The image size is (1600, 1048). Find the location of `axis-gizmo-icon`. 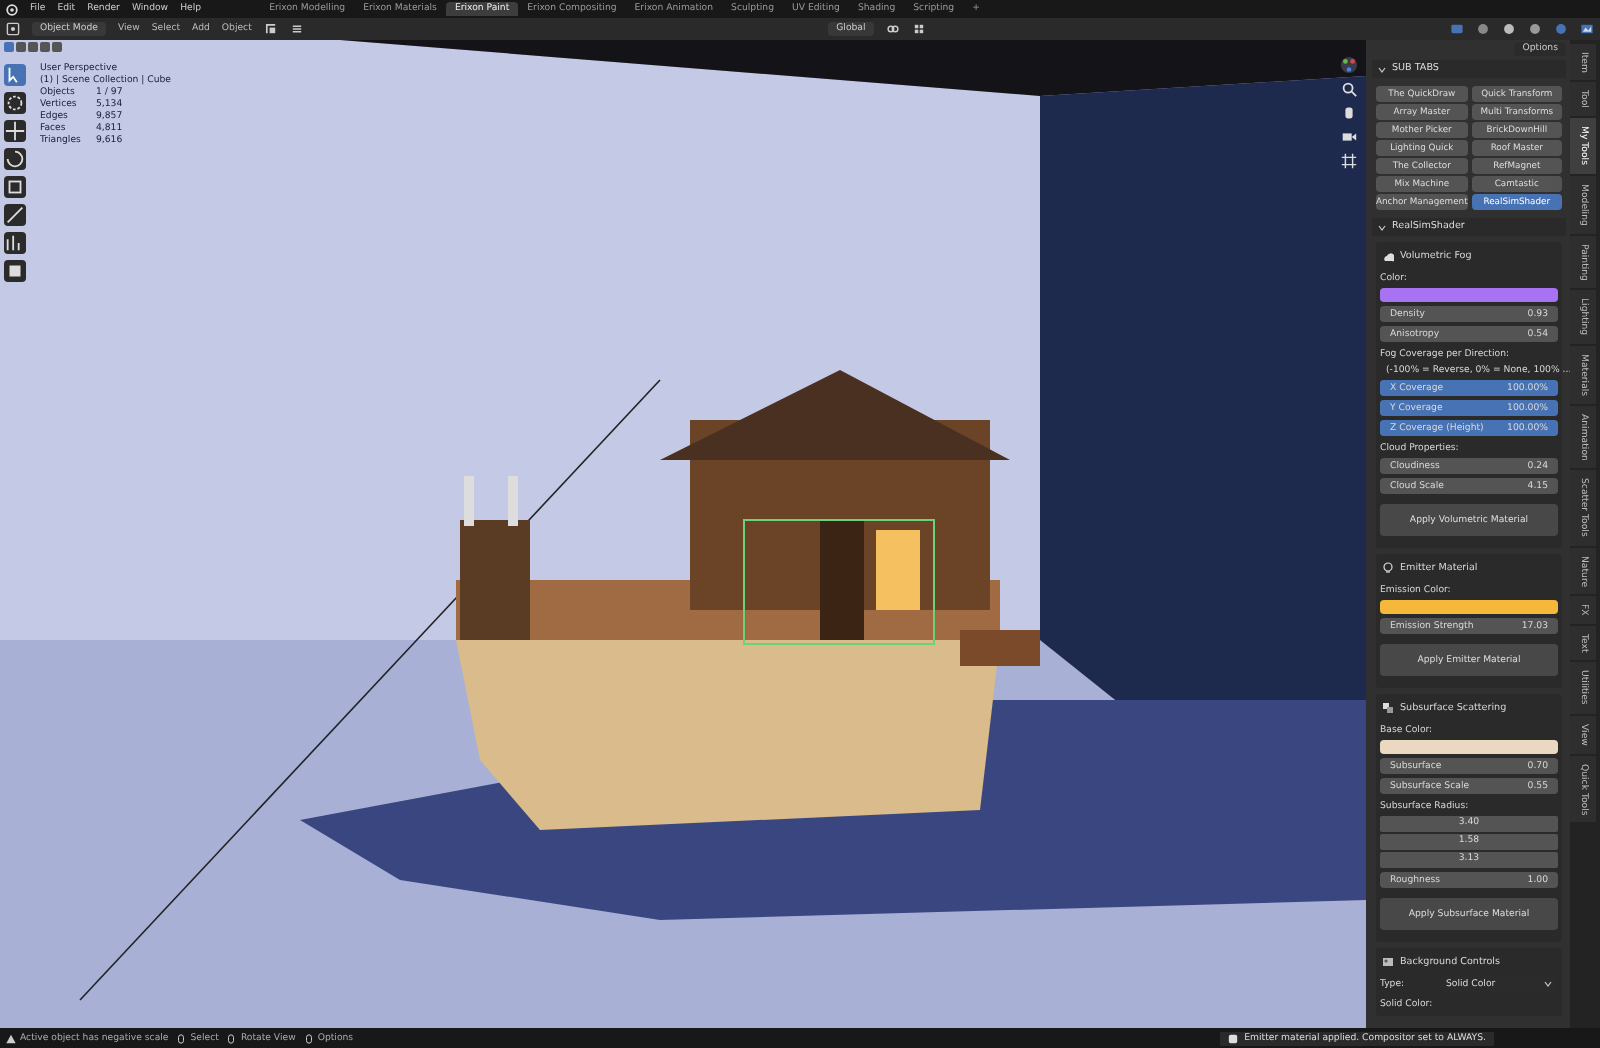

axis-gizmo-icon is located at coordinates (1349, 65).